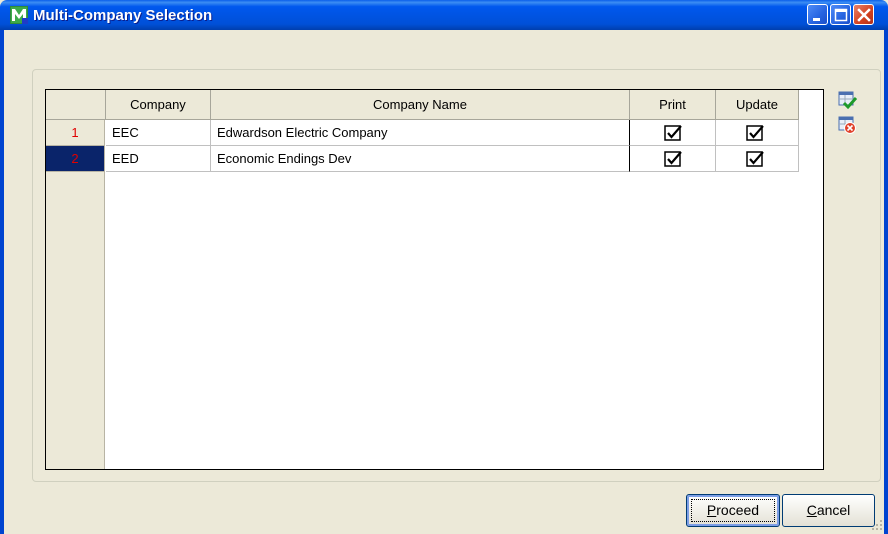 The width and height of the screenshot is (888, 534). I want to click on close-button, so click(863, 14).